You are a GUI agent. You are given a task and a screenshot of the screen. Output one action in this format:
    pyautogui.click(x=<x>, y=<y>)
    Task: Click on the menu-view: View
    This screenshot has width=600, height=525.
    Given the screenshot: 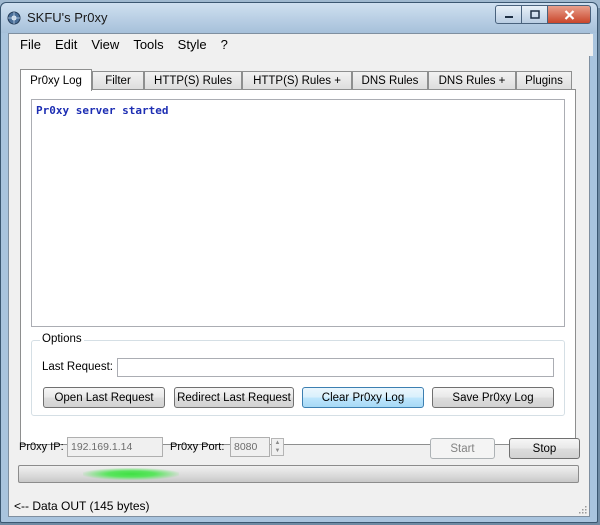 What is the action you would take?
    pyautogui.click(x=105, y=45)
    